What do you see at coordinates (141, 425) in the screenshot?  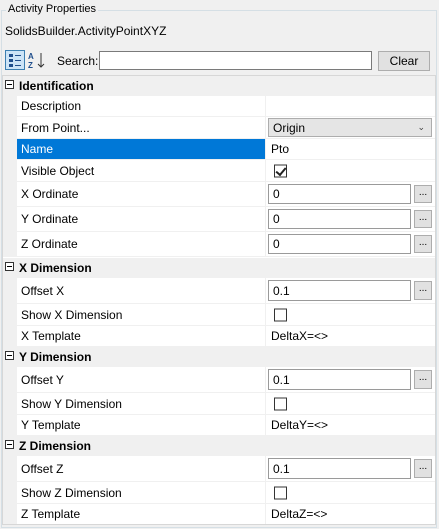 I see `property-name: Y Template` at bounding box center [141, 425].